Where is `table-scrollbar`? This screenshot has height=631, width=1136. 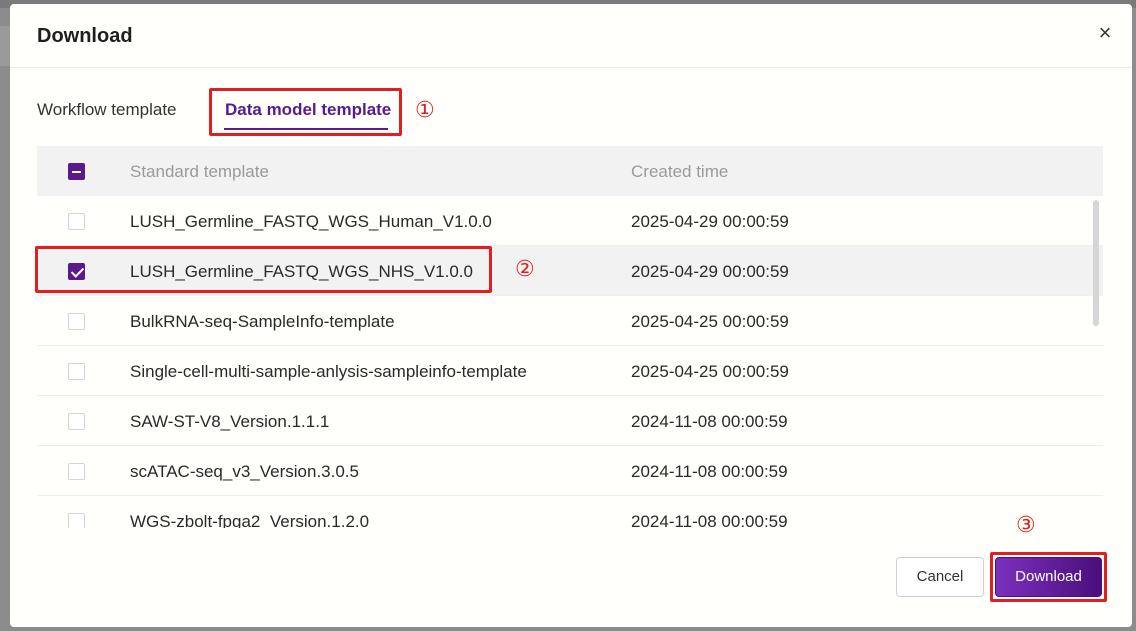 table-scrollbar is located at coordinates (1097, 362).